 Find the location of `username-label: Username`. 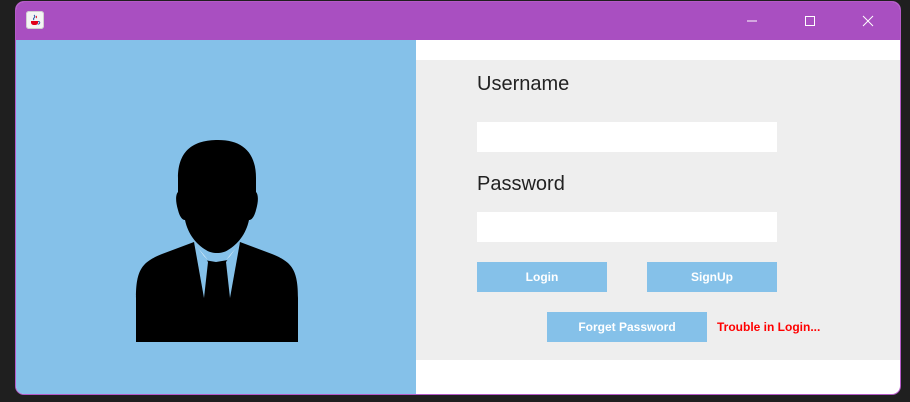

username-label: Username is located at coordinates (523, 84).